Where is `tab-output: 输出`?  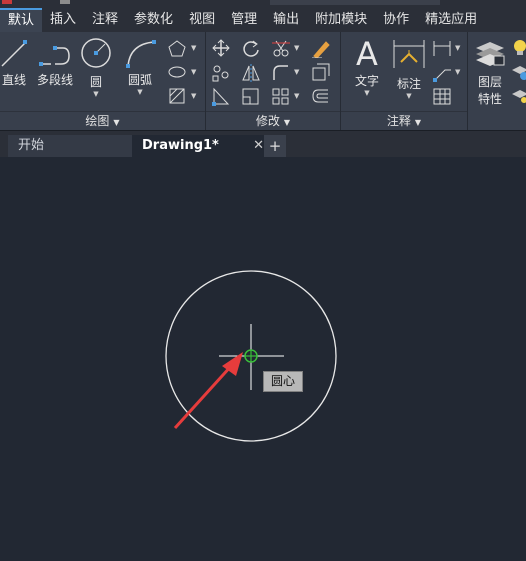 tab-output: 输出 is located at coordinates (286, 20).